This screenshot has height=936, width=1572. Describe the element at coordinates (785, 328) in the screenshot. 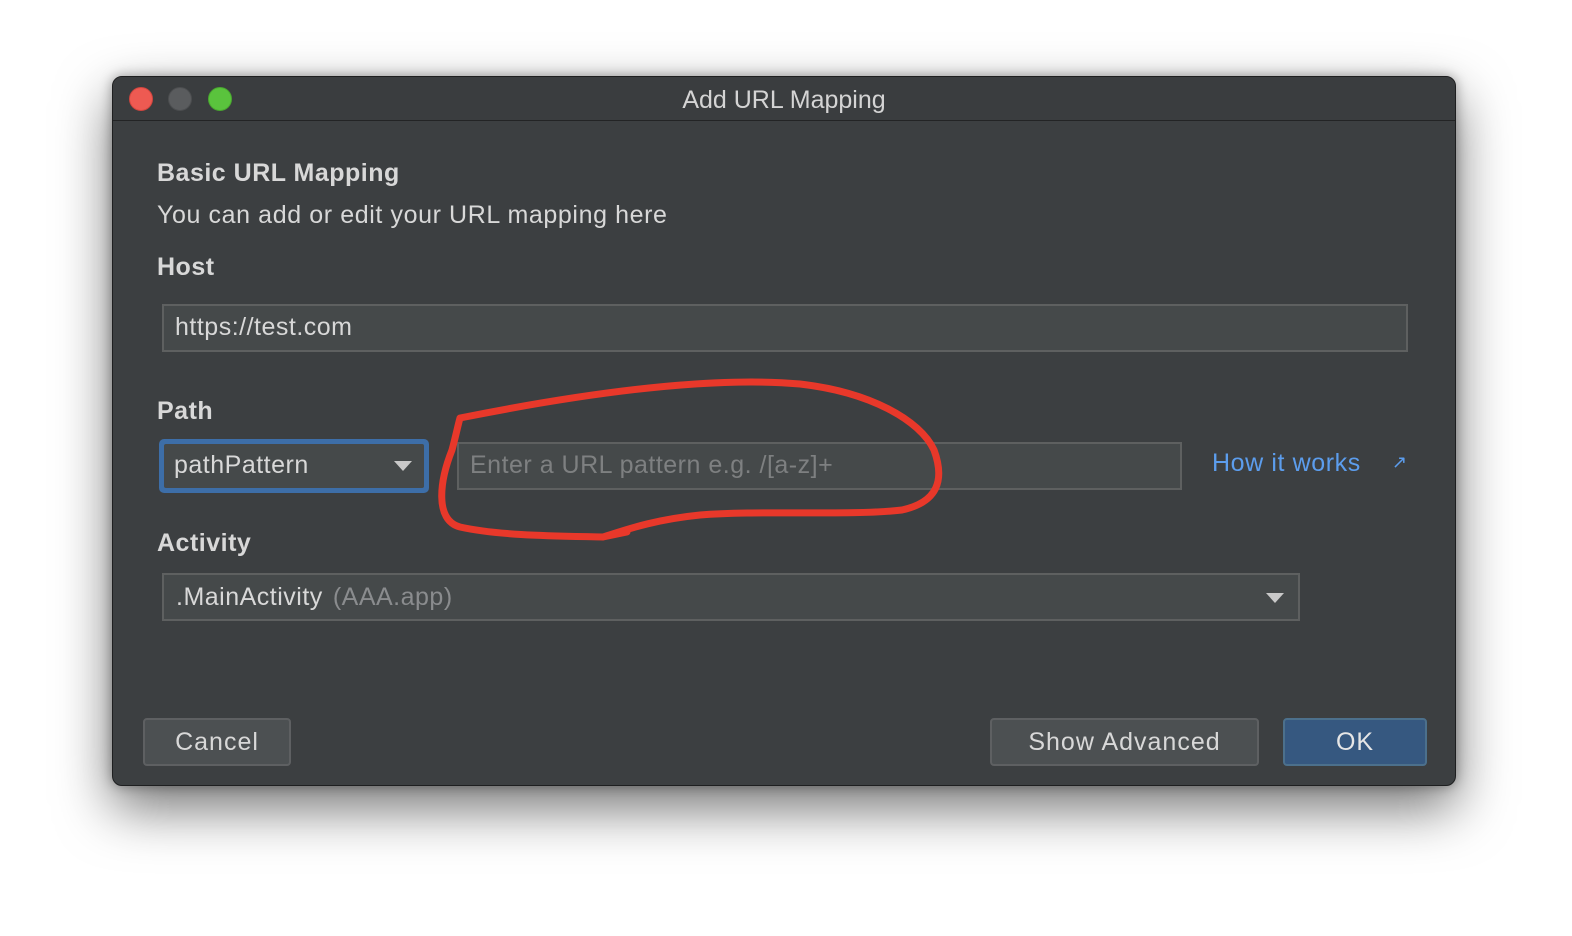

I see `host-input: https://test.com` at that location.